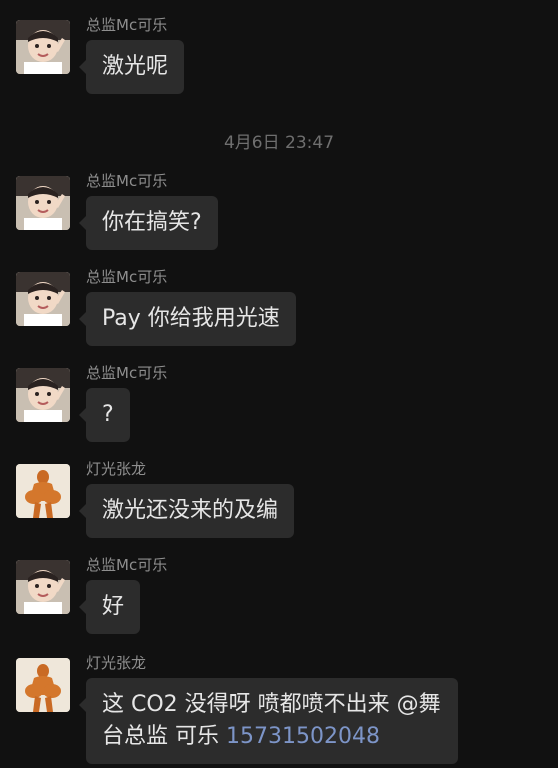 The width and height of the screenshot is (558, 768). I want to click on message-bubble: Pay 你给我用光速, so click(187, 319).